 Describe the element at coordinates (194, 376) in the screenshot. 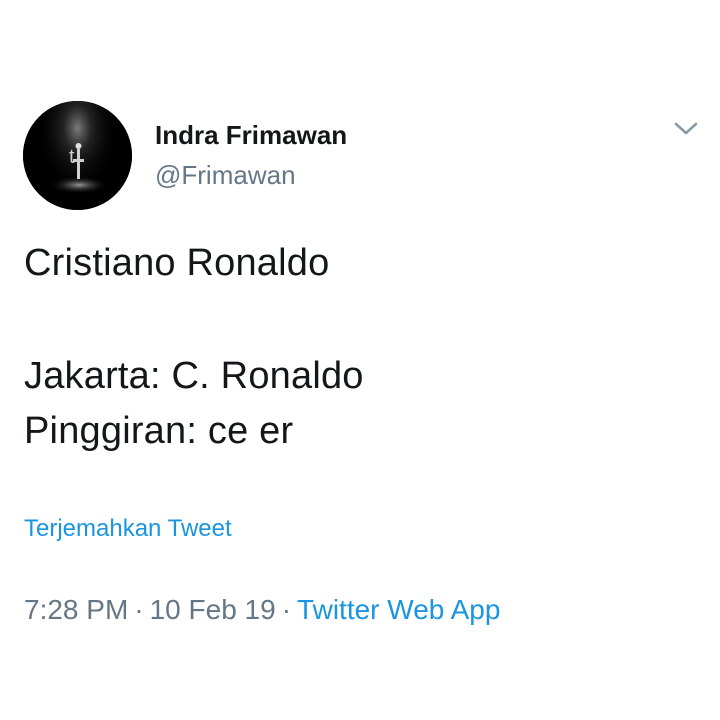

I see `tweet-text-line: Jakarta: C. Ronaldo` at that location.